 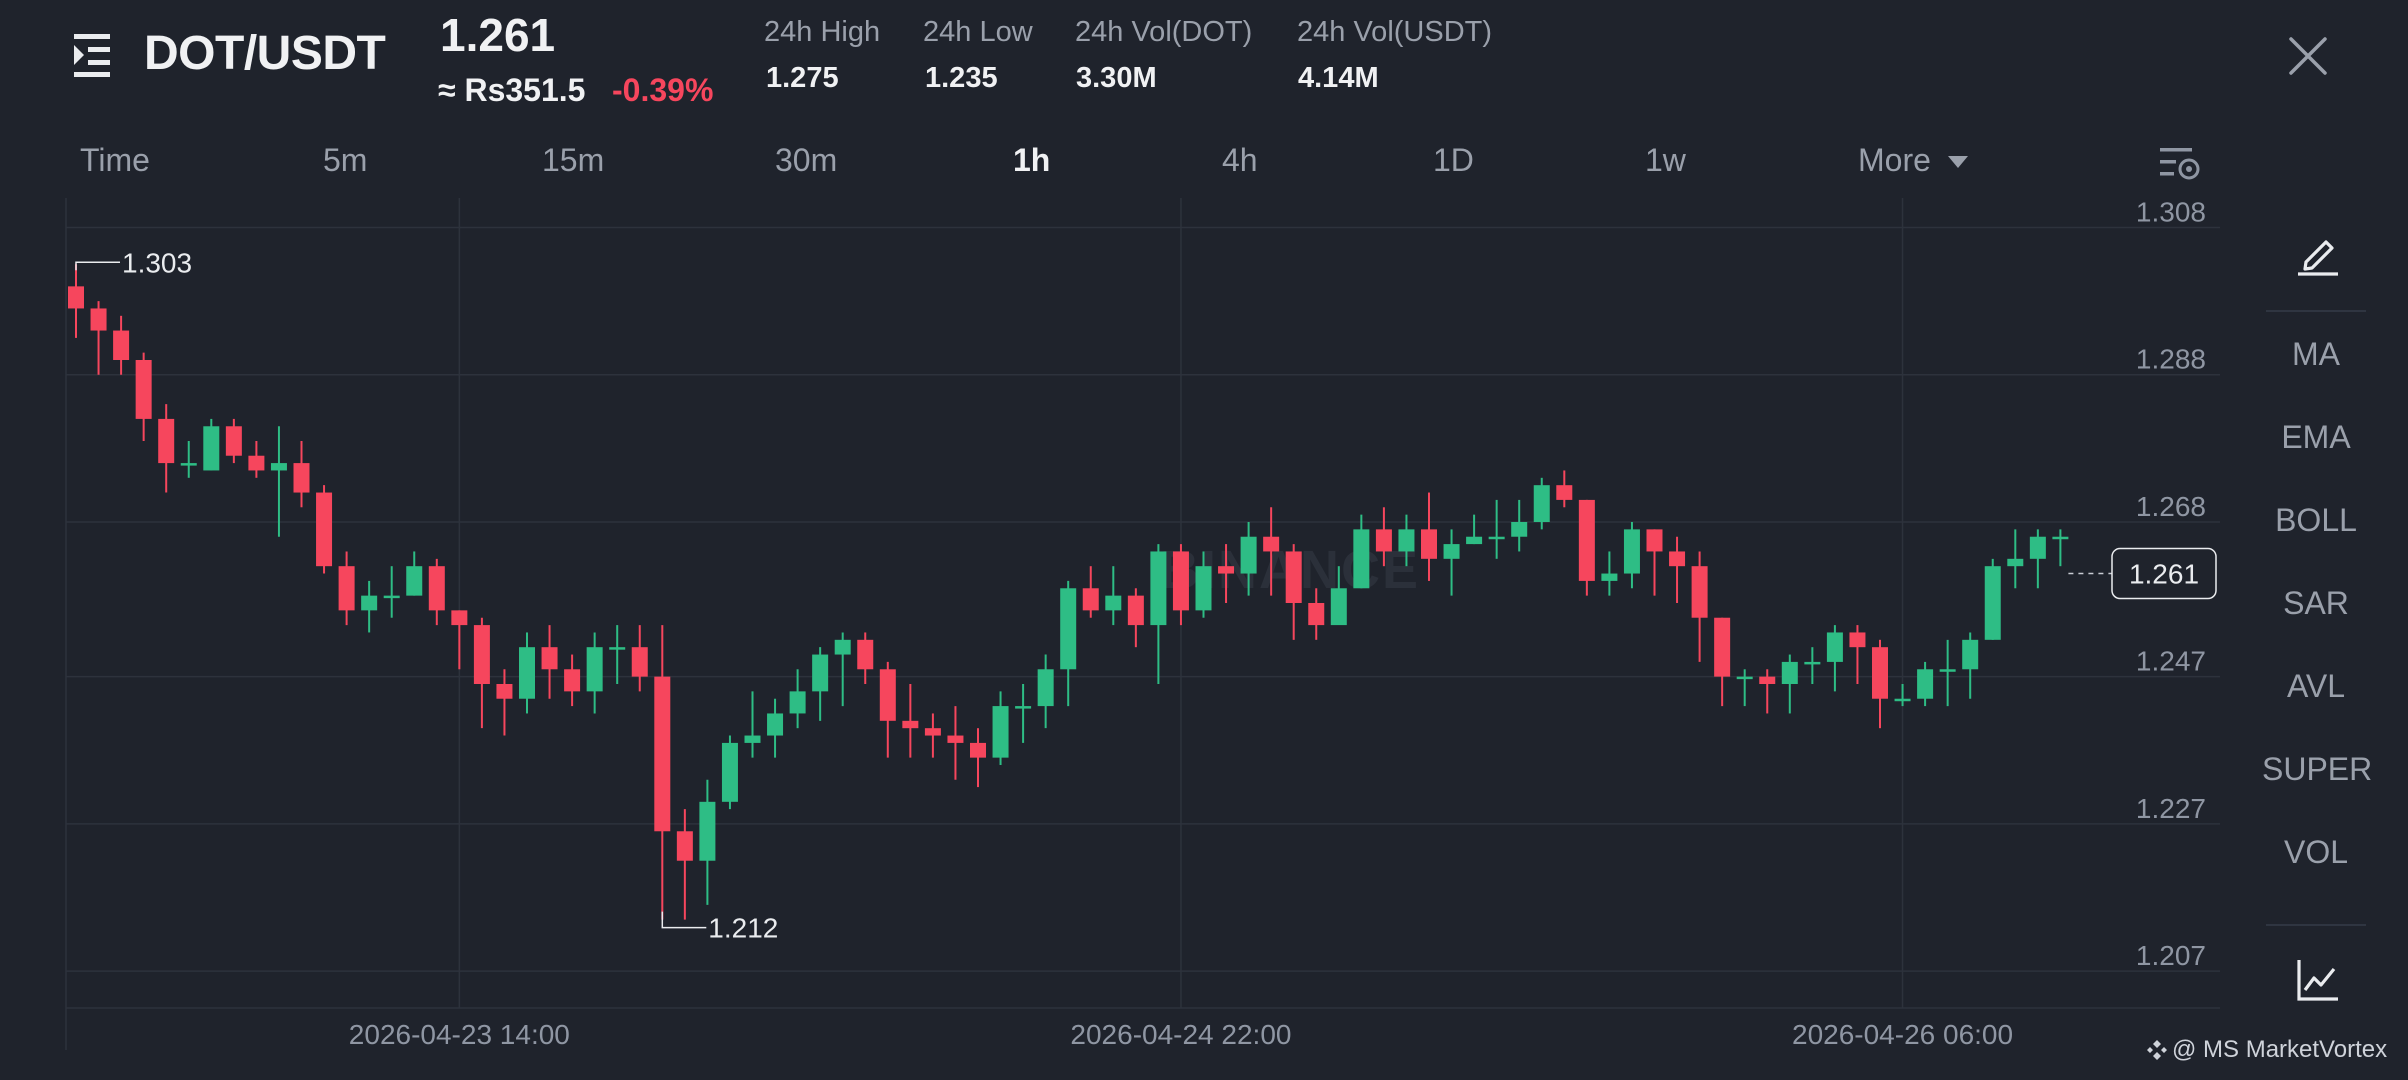 I want to click on indicator-ema: EMA, so click(x=2316, y=437).